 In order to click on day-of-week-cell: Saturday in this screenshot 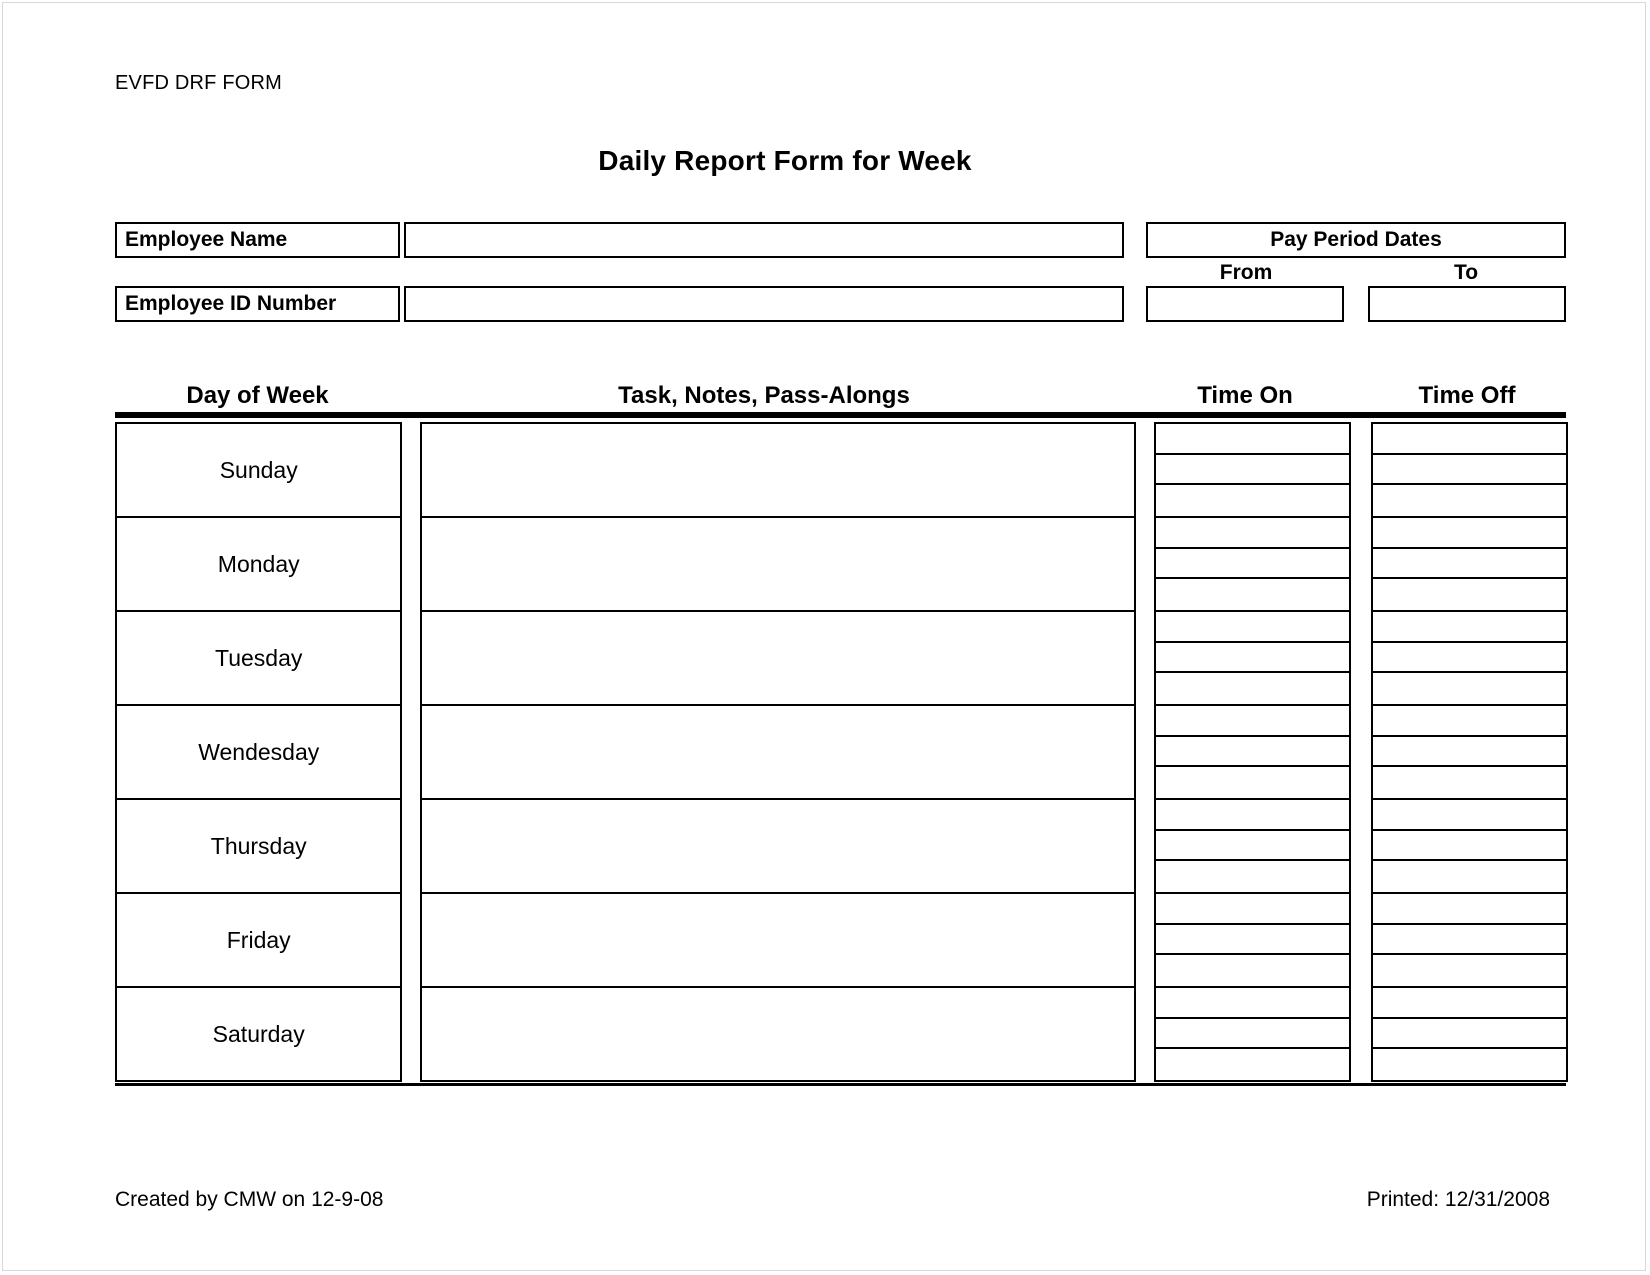, I will do `click(259, 1034)`.